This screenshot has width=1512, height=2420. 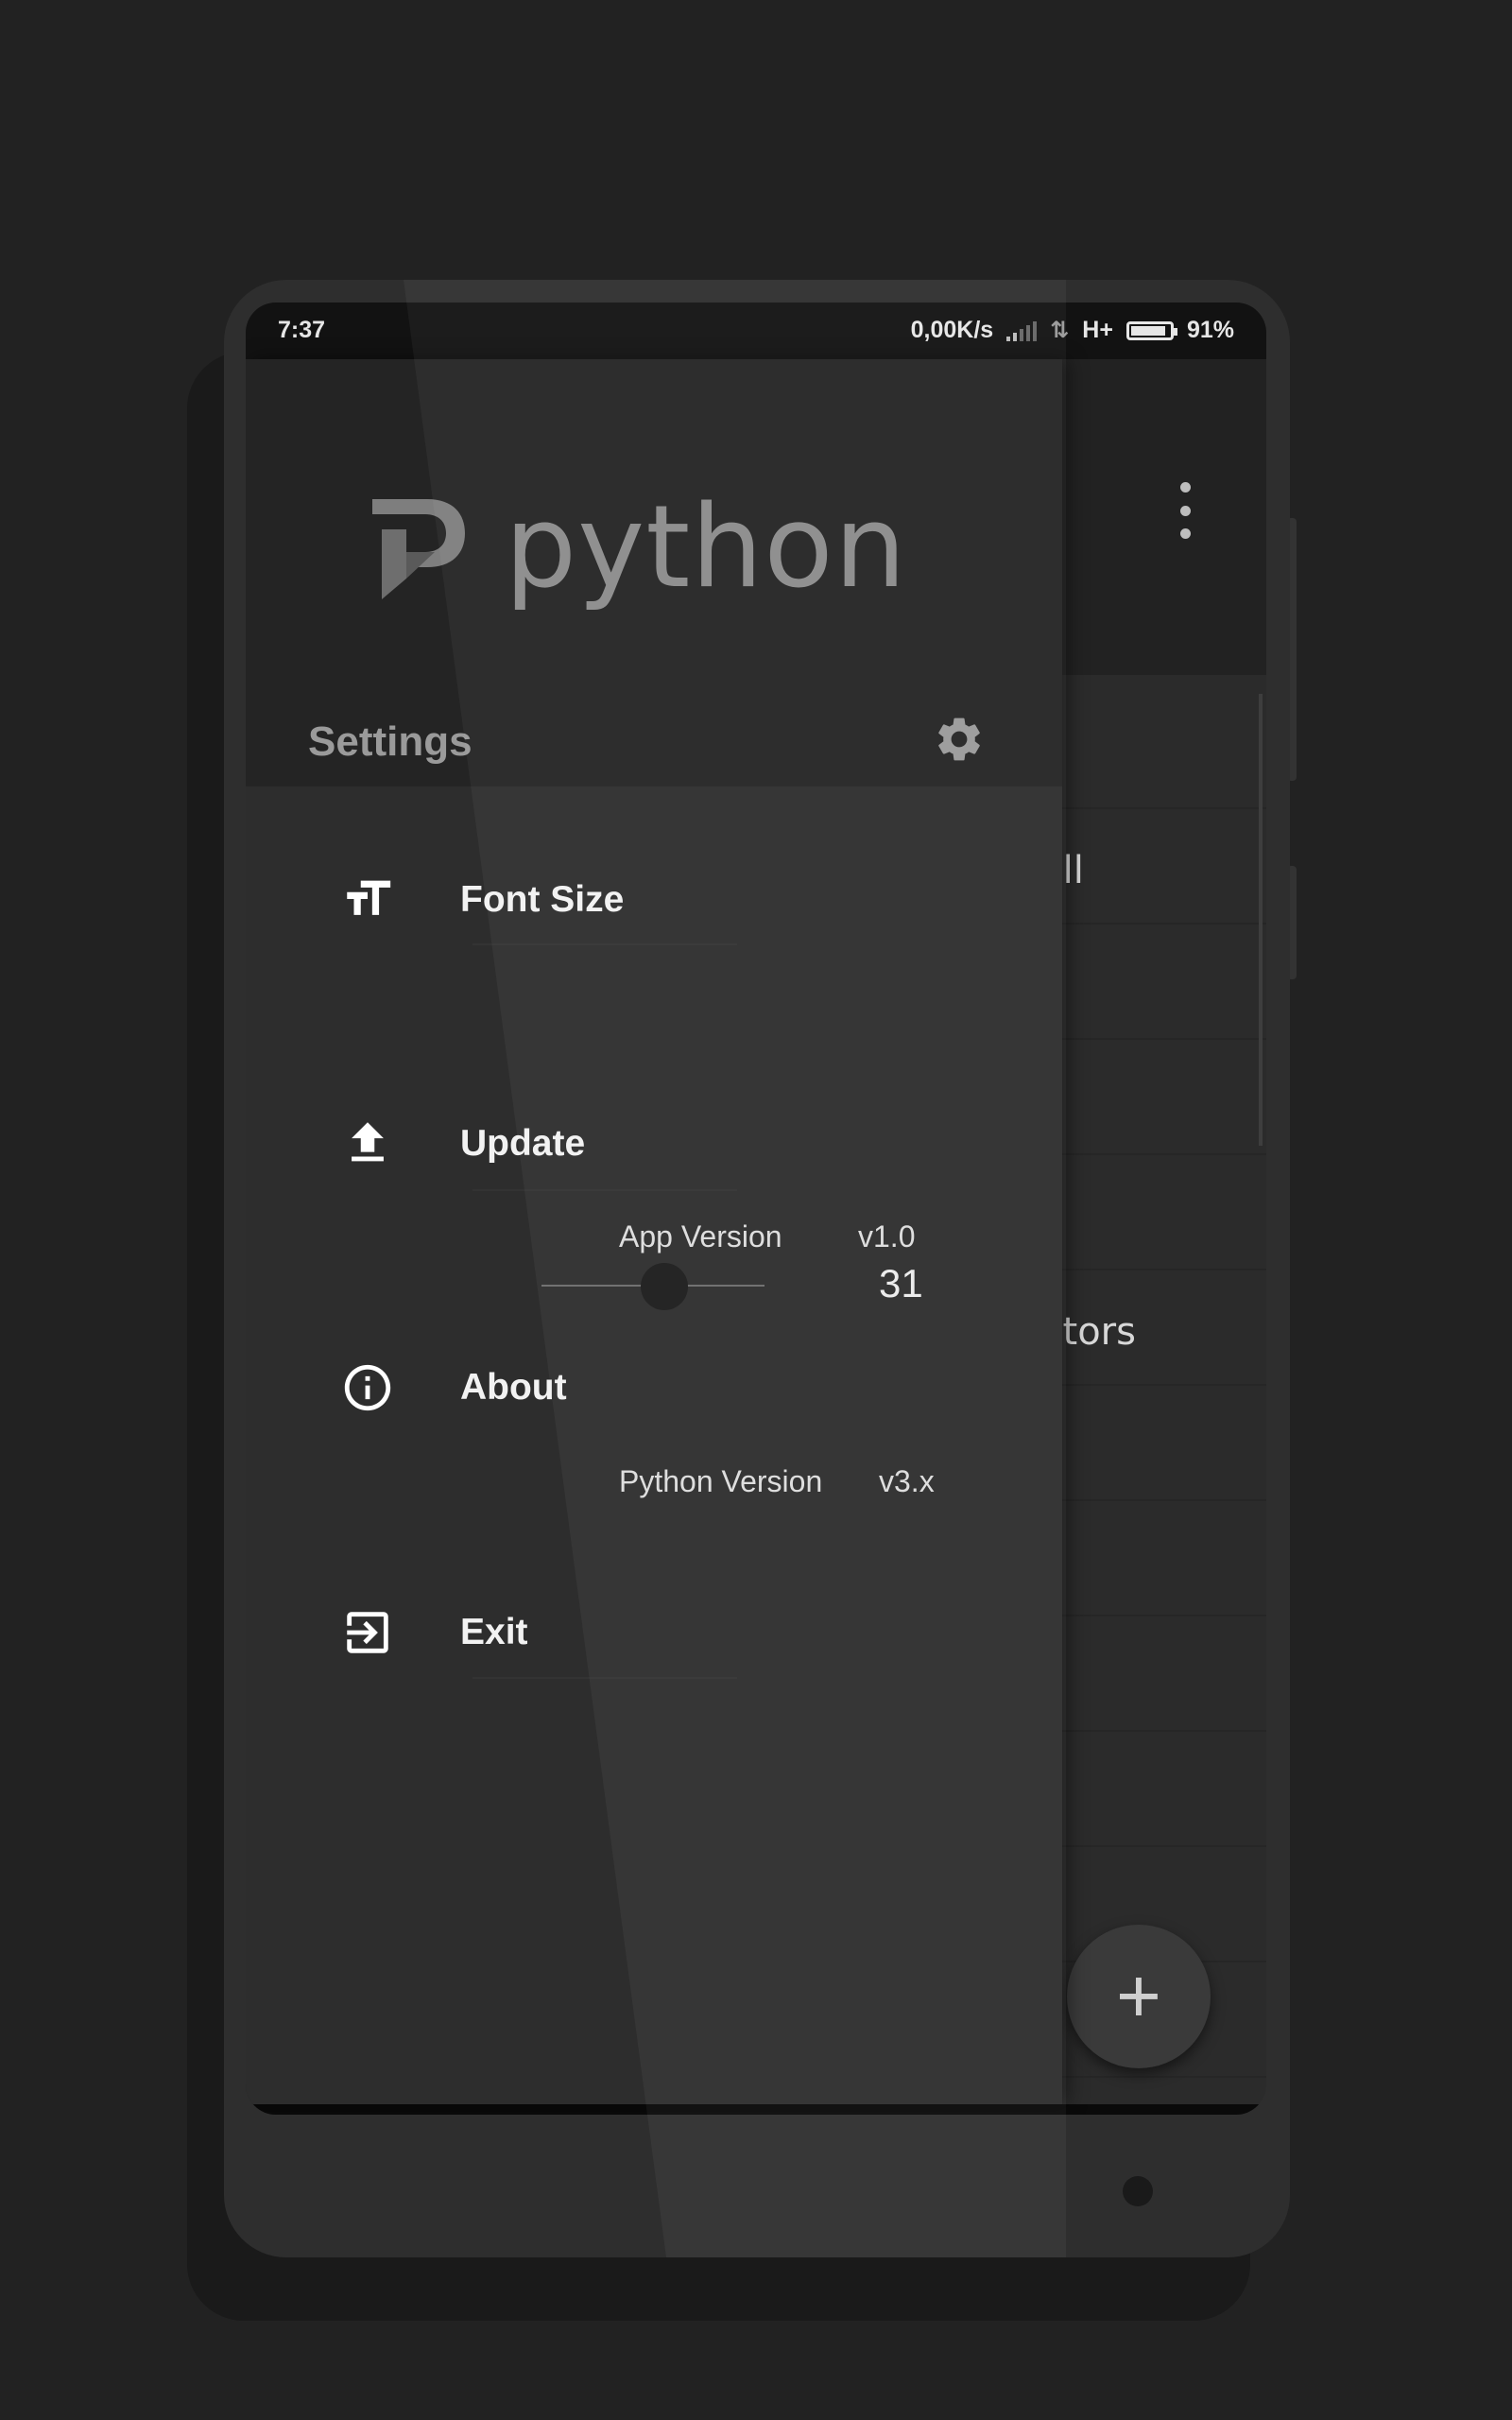 I want to click on drawer-item-label: Update, so click(x=523, y=1143).